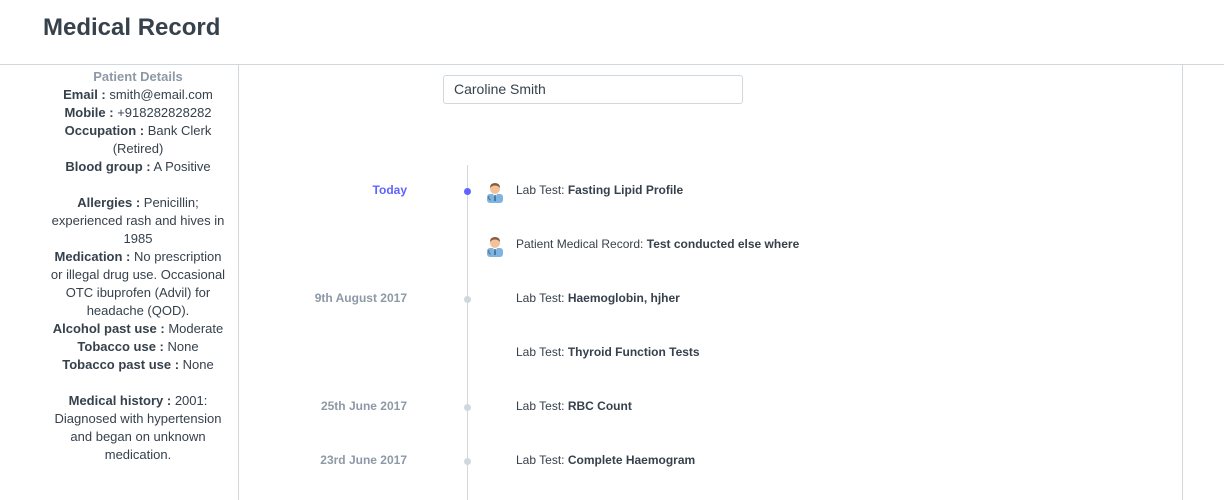 This screenshot has width=1224, height=500. Describe the element at coordinates (631, 460) in the screenshot. I see `timeline-title: Complete Haemogram` at that location.